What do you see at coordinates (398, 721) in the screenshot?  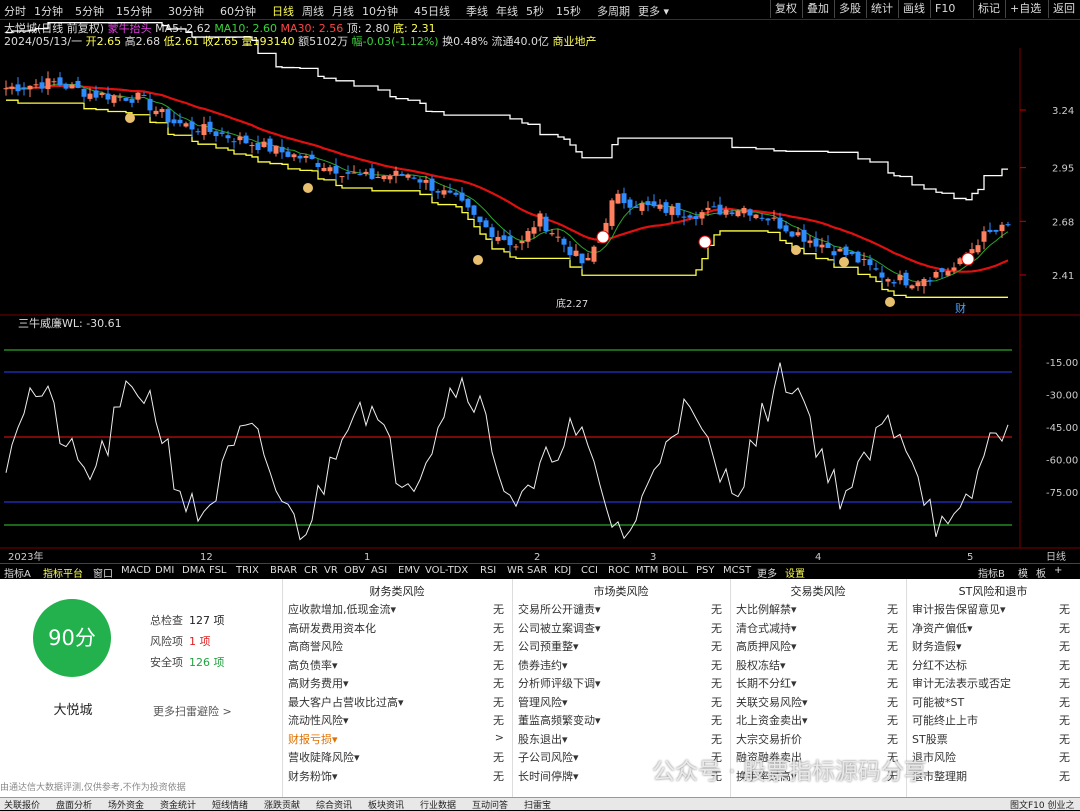 I see `risk-item: 流动性风险▾ 无` at bounding box center [398, 721].